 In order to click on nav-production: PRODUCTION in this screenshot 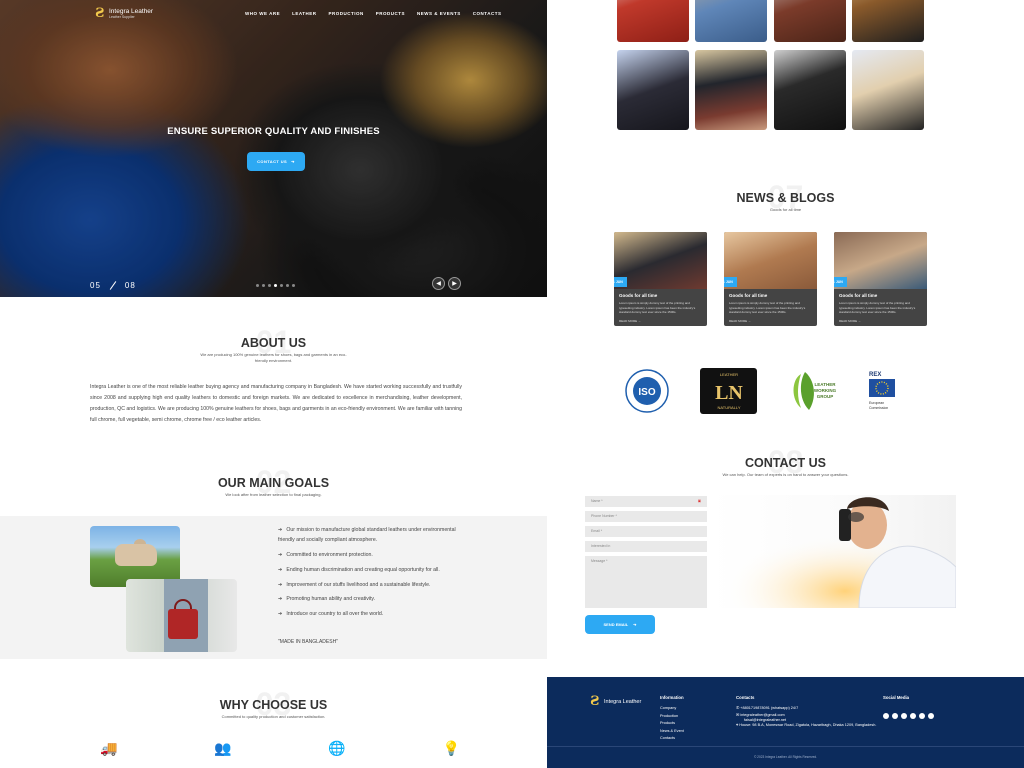, I will do `click(346, 13)`.